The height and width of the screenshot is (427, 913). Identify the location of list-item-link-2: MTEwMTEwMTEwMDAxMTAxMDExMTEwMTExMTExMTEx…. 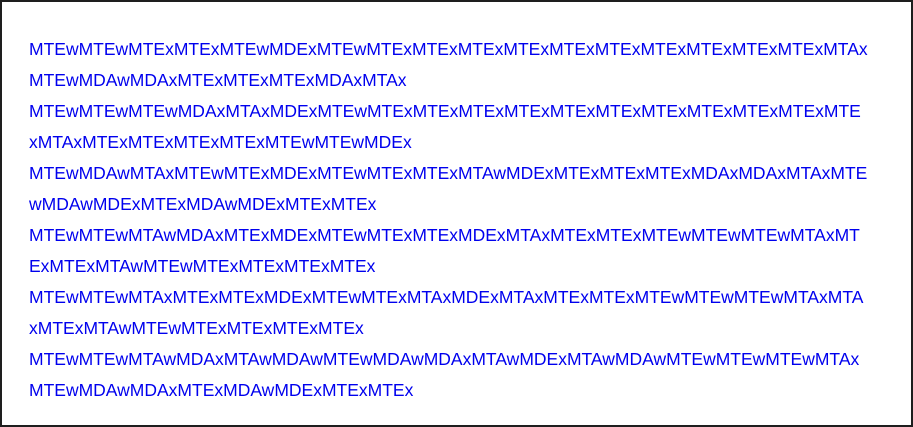
(449, 127).